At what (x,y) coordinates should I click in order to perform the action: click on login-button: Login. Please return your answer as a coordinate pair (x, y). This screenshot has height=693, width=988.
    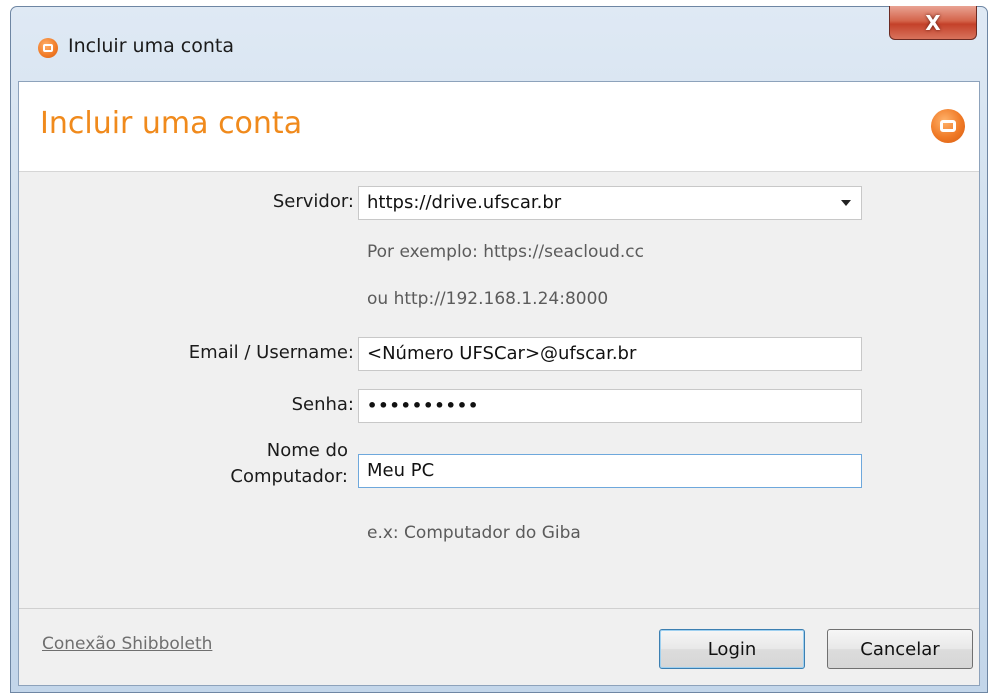
    Looking at the image, I should click on (732, 649).